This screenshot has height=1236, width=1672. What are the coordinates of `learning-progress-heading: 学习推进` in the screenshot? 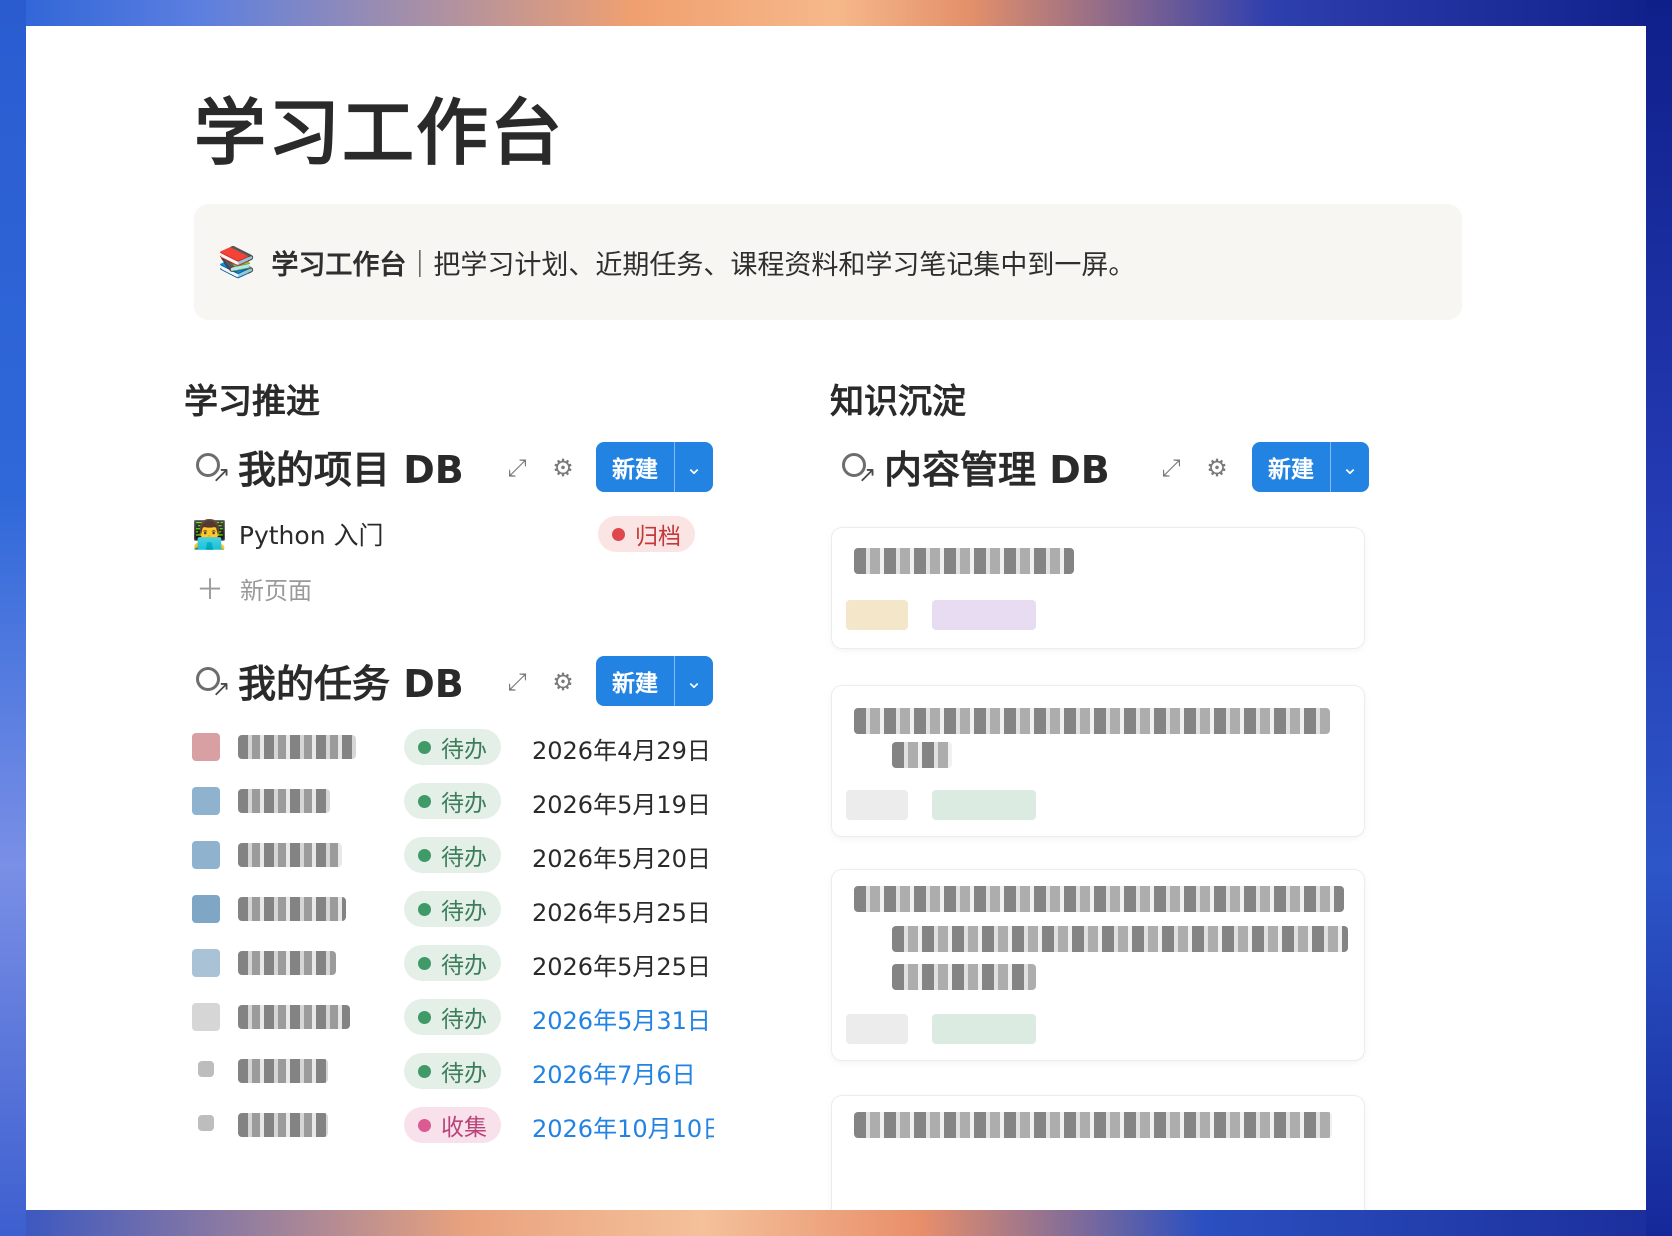 It's located at (252, 402).